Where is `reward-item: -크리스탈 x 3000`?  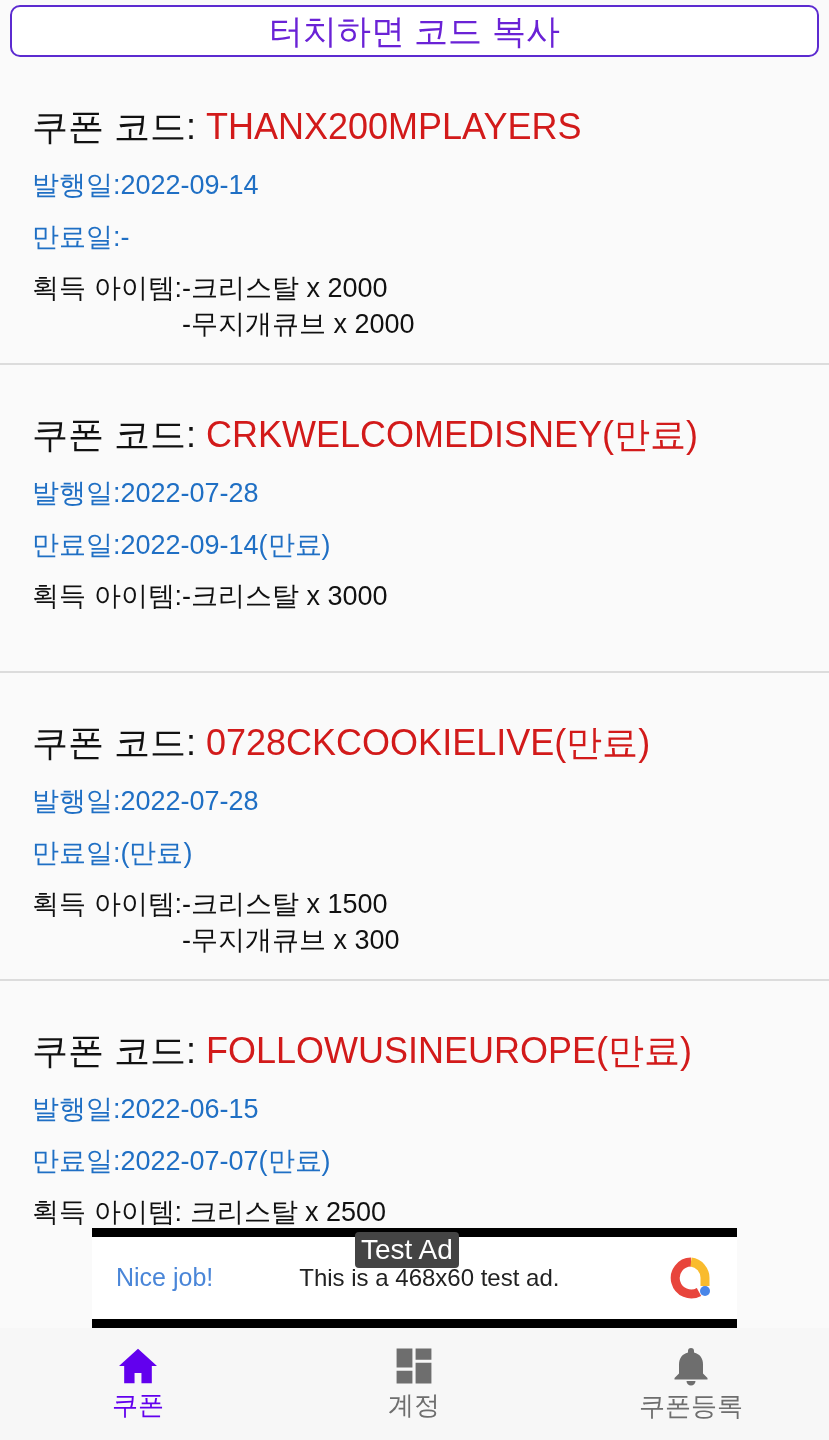
reward-item: -크리스탈 x 3000 is located at coordinates (285, 596).